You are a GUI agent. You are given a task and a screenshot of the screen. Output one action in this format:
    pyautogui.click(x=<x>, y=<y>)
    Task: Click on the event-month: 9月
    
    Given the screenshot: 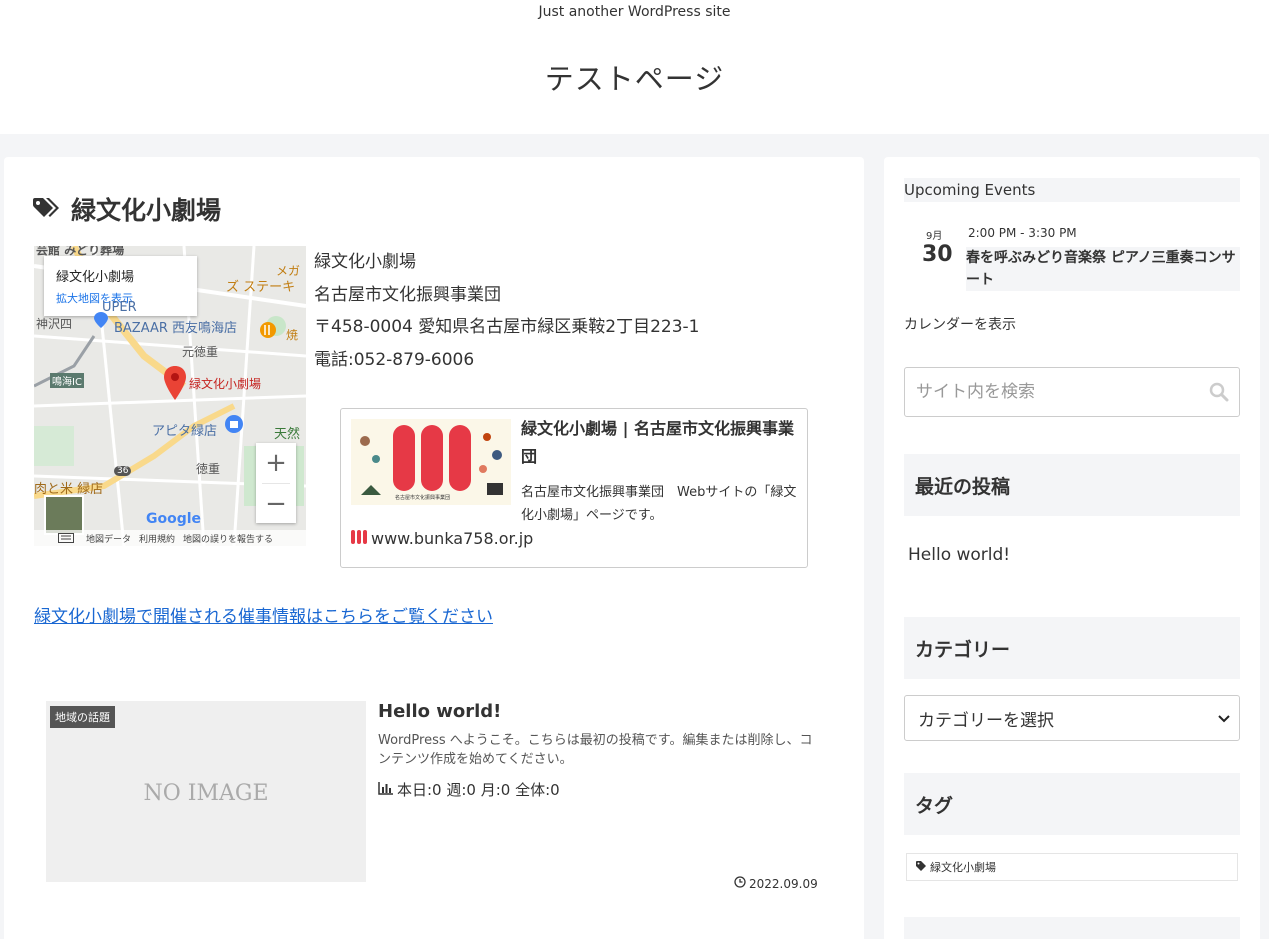 What is the action you would take?
    pyautogui.click(x=934, y=236)
    